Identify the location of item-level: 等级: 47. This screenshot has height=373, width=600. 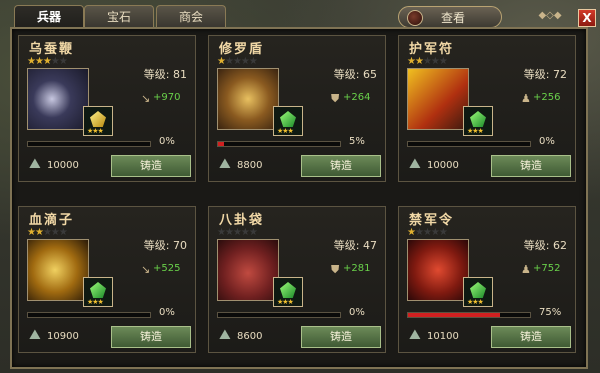
(355, 245).